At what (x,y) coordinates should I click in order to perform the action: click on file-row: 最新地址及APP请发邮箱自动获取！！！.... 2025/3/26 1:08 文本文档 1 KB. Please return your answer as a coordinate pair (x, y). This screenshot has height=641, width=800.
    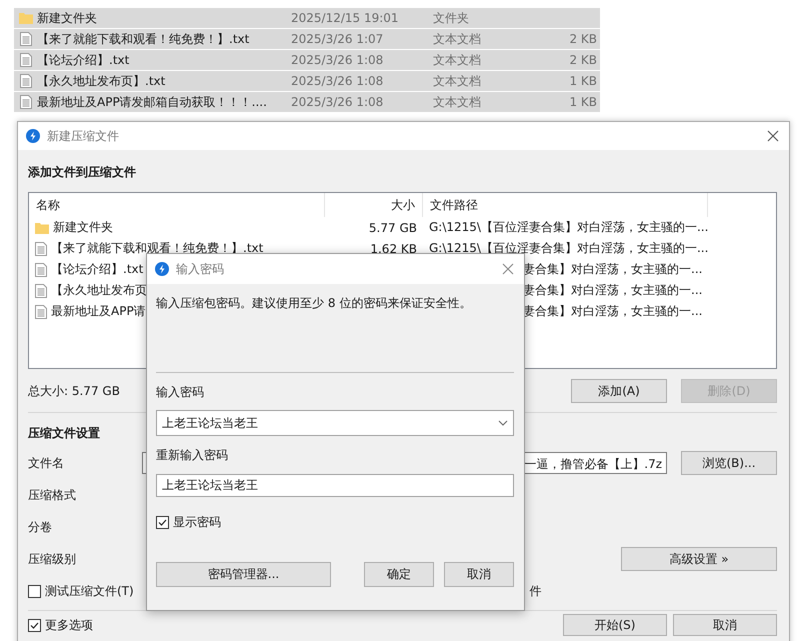
    Looking at the image, I should click on (307, 102).